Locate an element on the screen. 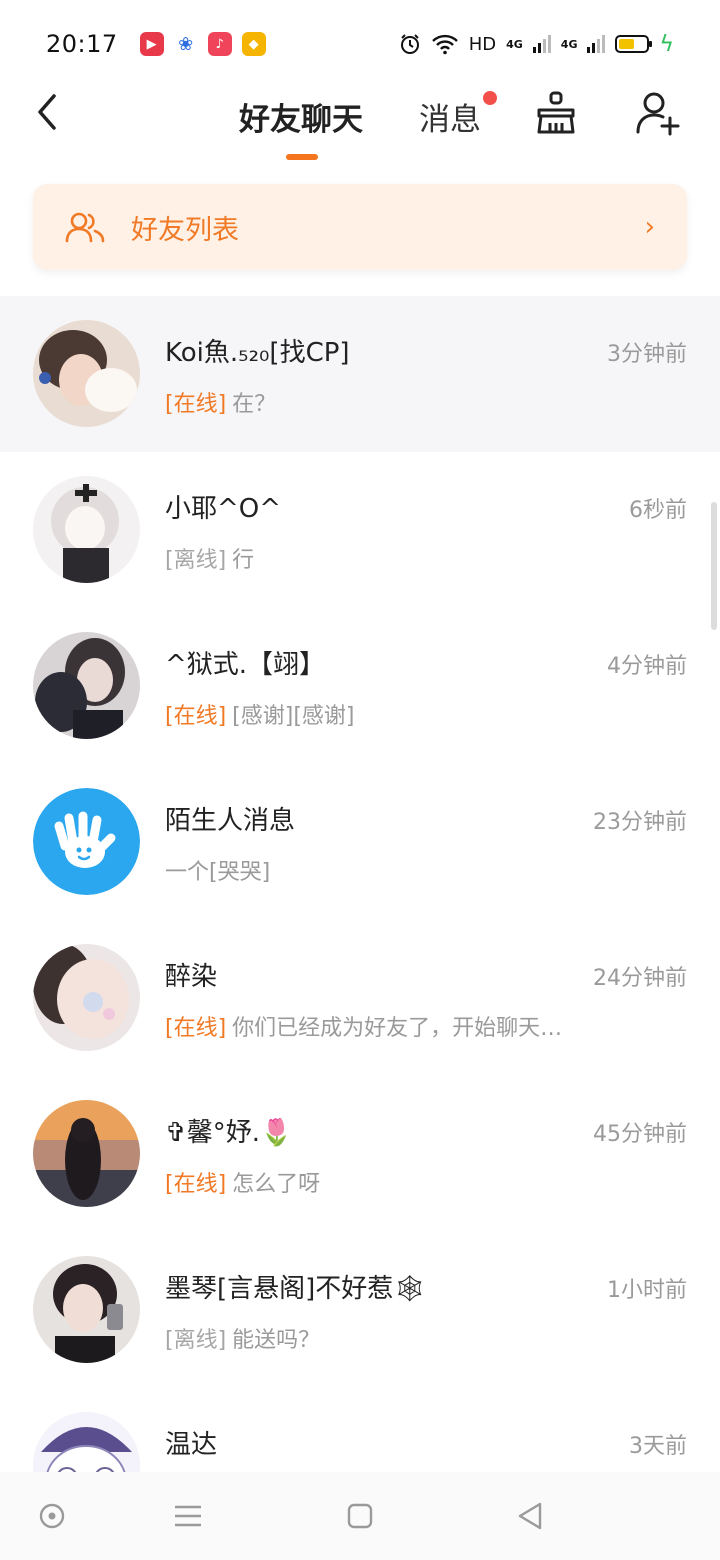 This screenshot has height=1560, width=720. last-message: 在？ is located at coordinates (254, 404).